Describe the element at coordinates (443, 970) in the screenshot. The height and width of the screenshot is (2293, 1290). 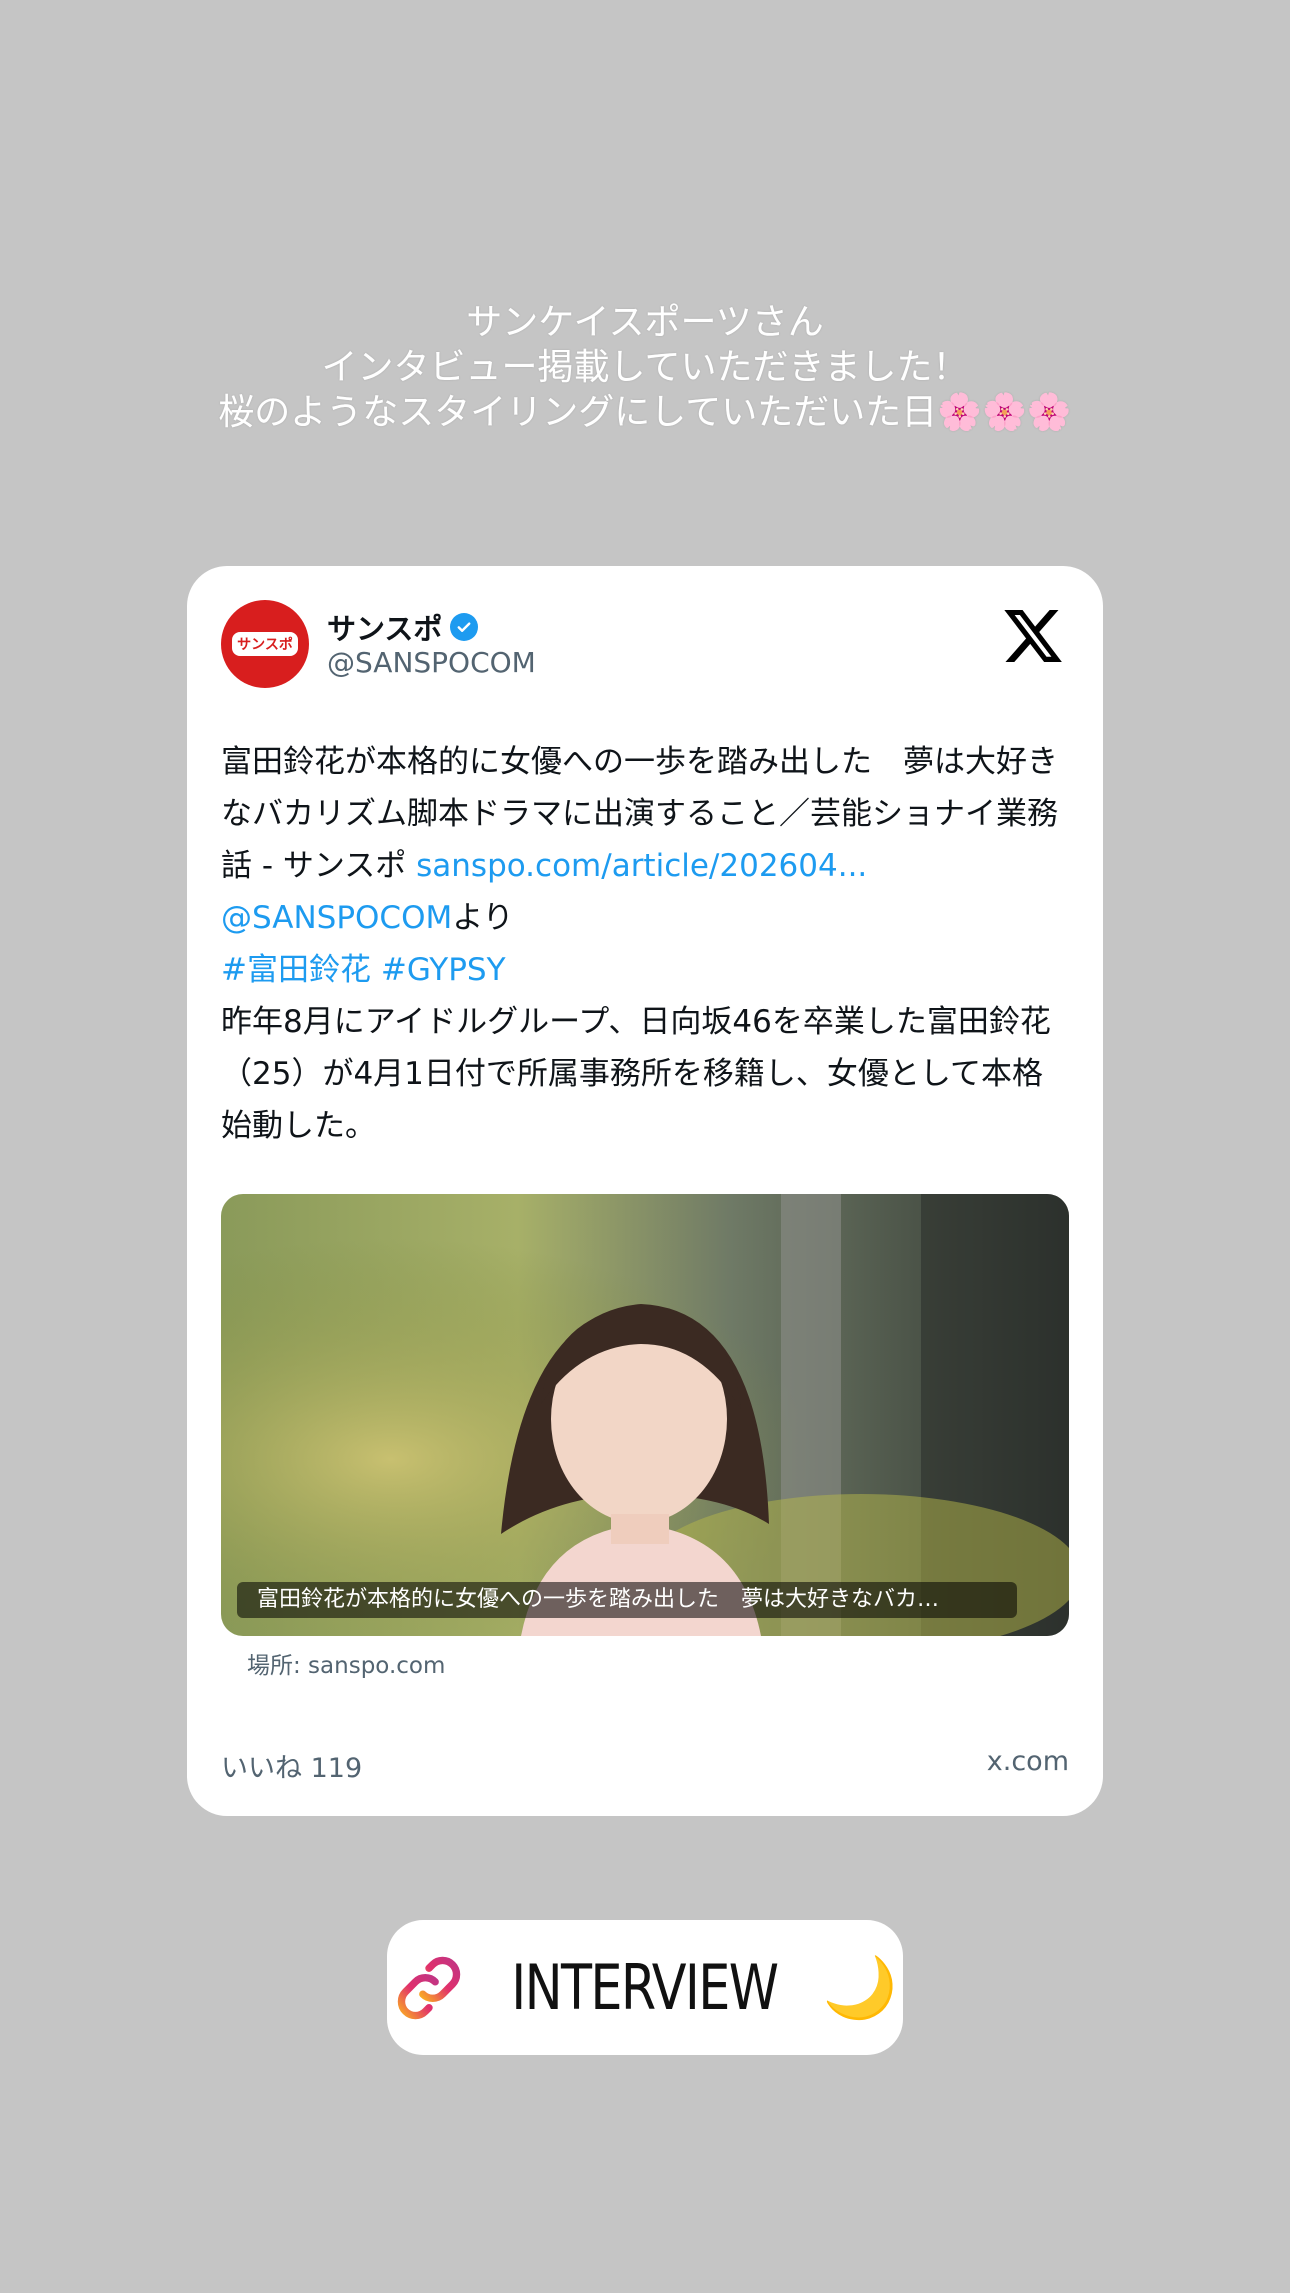
I see `hashtag-link-2: #GYPSY` at that location.